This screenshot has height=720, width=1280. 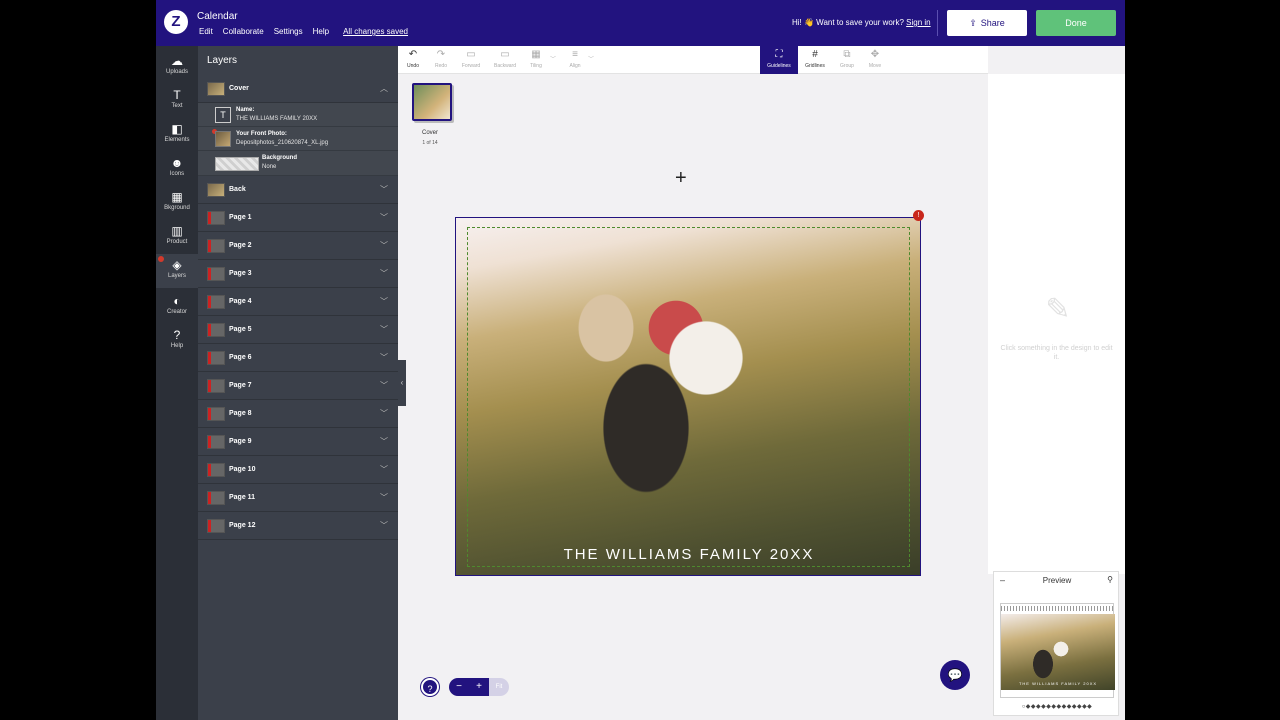 What do you see at coordinates (430, 687) in the screenshot?
I see `help-button: ?` at bounding box center [430, 687].